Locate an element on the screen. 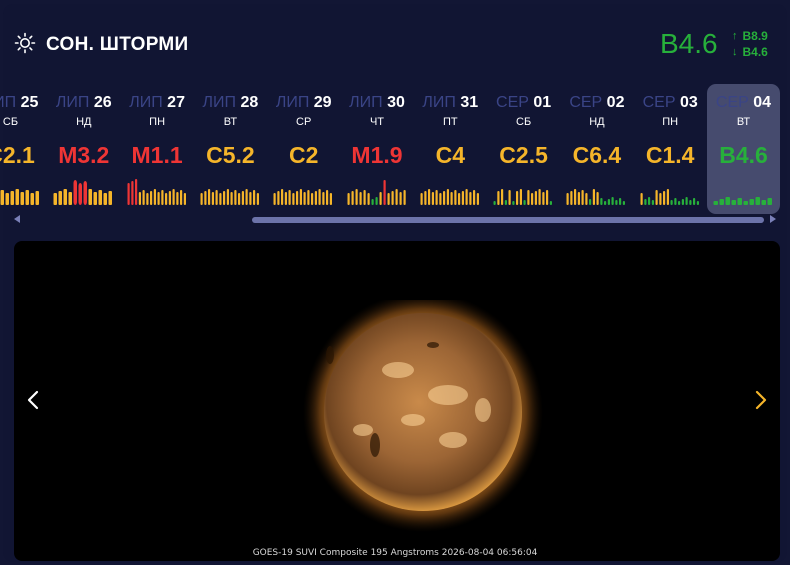 This screenshot has height=565, width=790. day-column: СЕР 04 ВТ B4.6 is located at coordinates (743, 149).